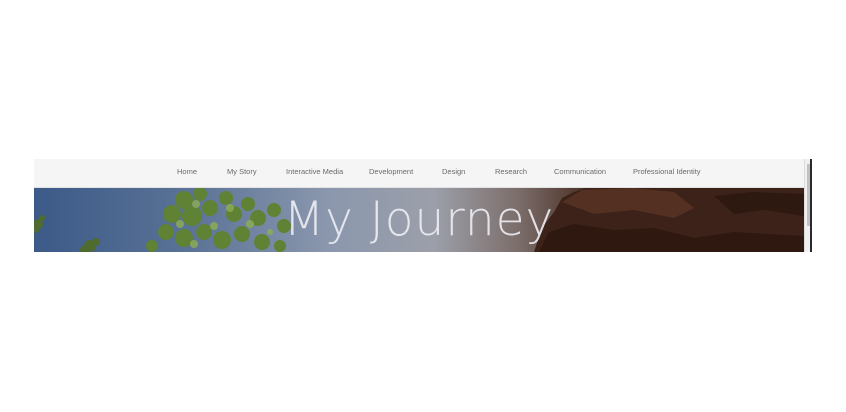 Image resolution: width=846 pixels, height=412 pixels. I want to click on nav-item-communication: Communication, so click(580, 173).